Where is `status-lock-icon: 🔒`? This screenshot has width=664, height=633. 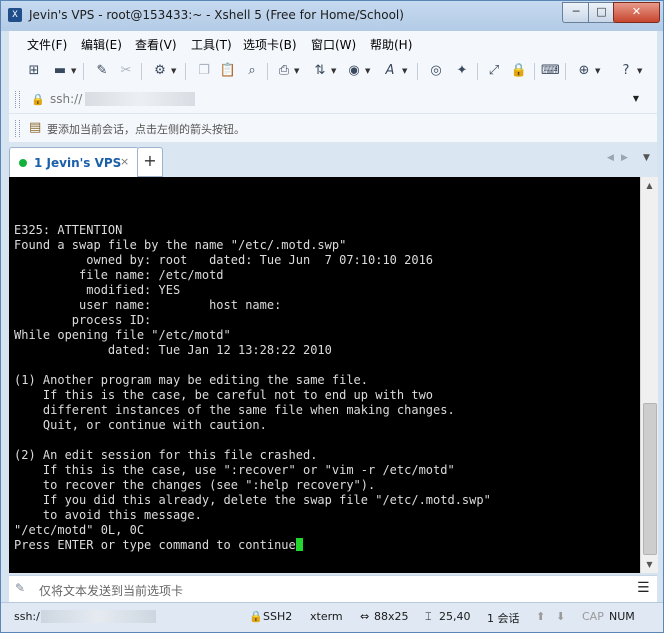
status-lock-icon: 🔒 is located at coordinates (256, 616).